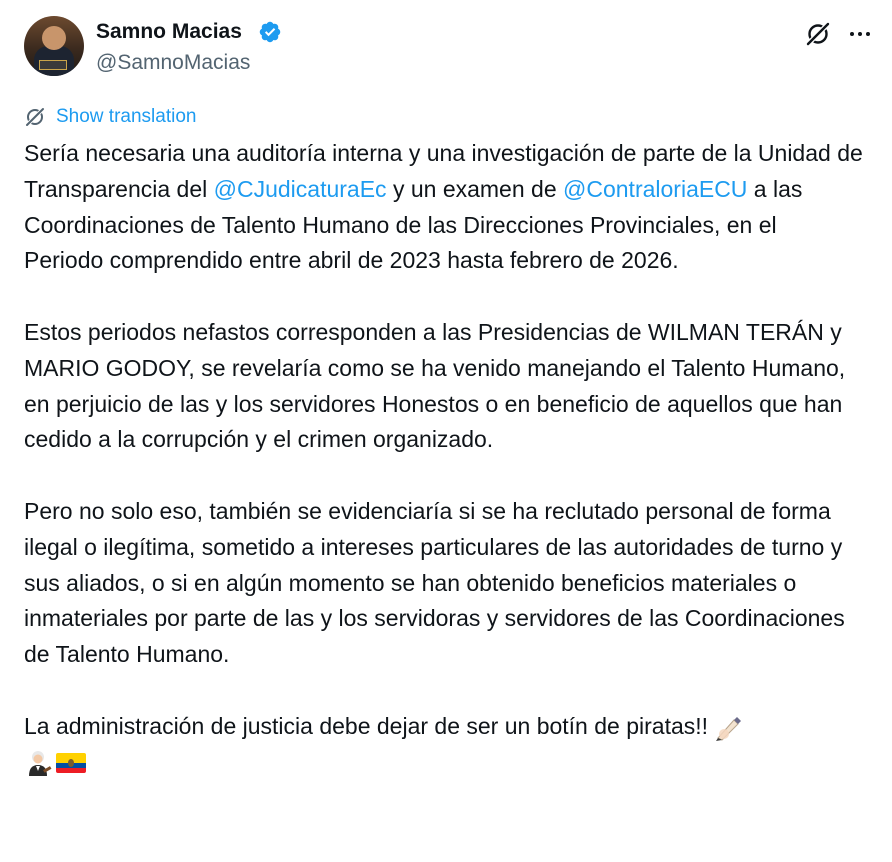  I want to click on tweet-text-segment: y un examen de, so click(475, 188).